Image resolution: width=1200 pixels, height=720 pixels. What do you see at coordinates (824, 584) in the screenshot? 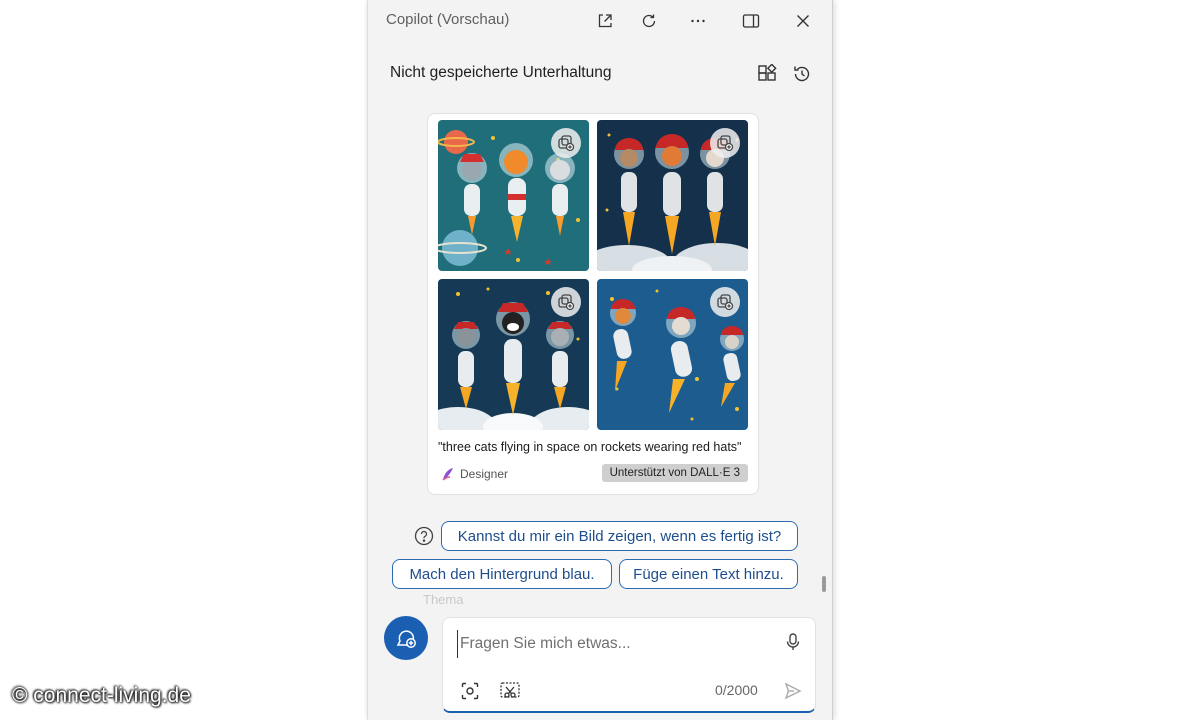
I see `scrollbar-thumb` at bounding box center [824, 584].